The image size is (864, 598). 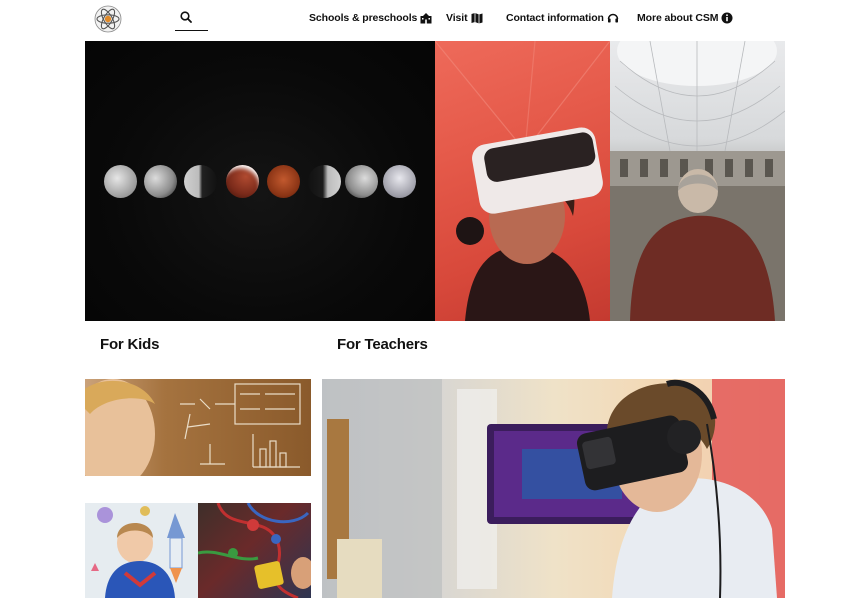 I want to click on nav-contact-information: Contact information, so click(x=562, y=18).